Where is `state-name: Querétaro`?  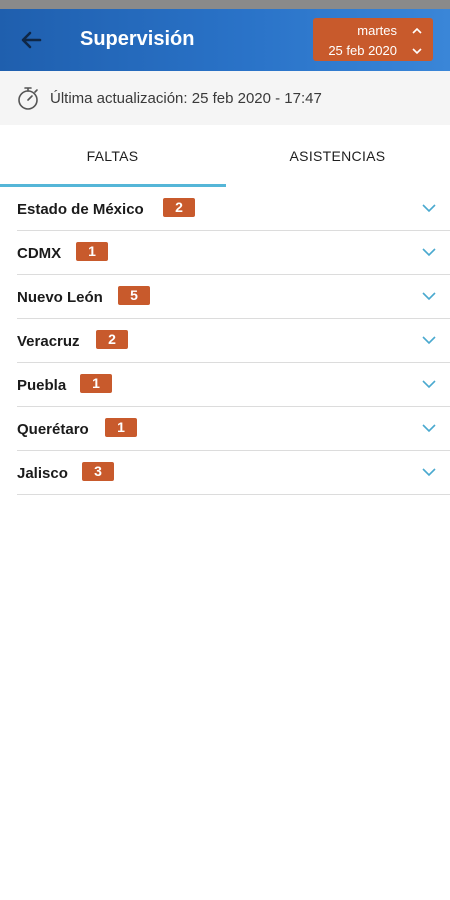 state-name: Querétaro is located at coordinates (53, 429).